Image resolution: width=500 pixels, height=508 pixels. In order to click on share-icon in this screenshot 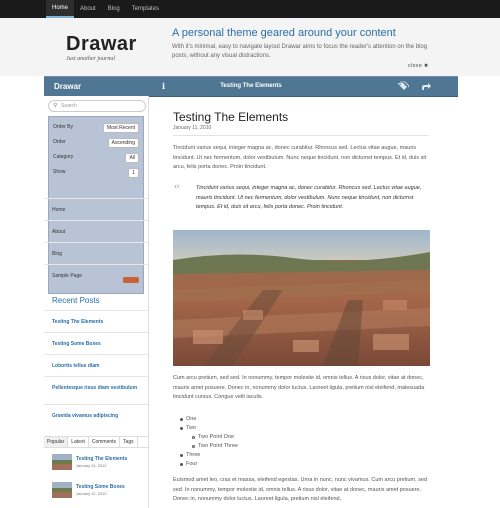, I will do `click(426, 86)`.